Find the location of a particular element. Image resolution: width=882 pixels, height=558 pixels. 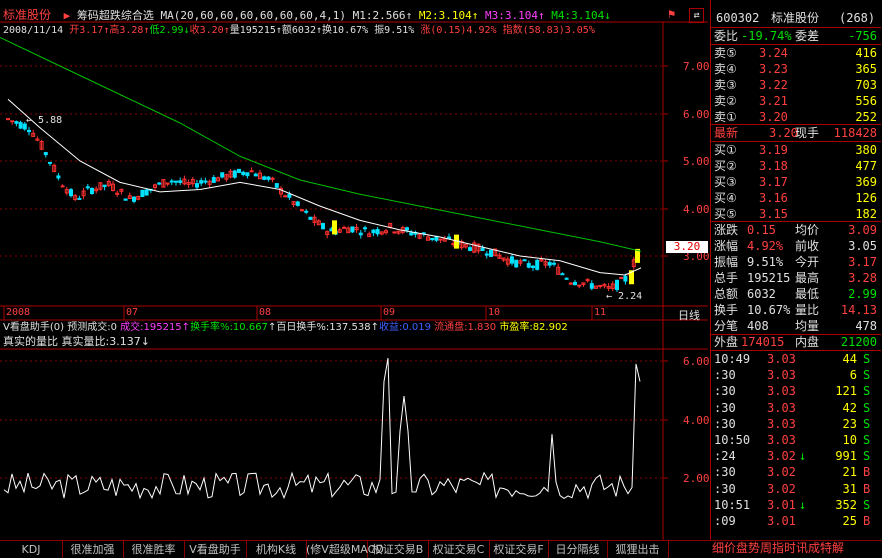

hand-value: 118428 is located at coordinates (855, 133).